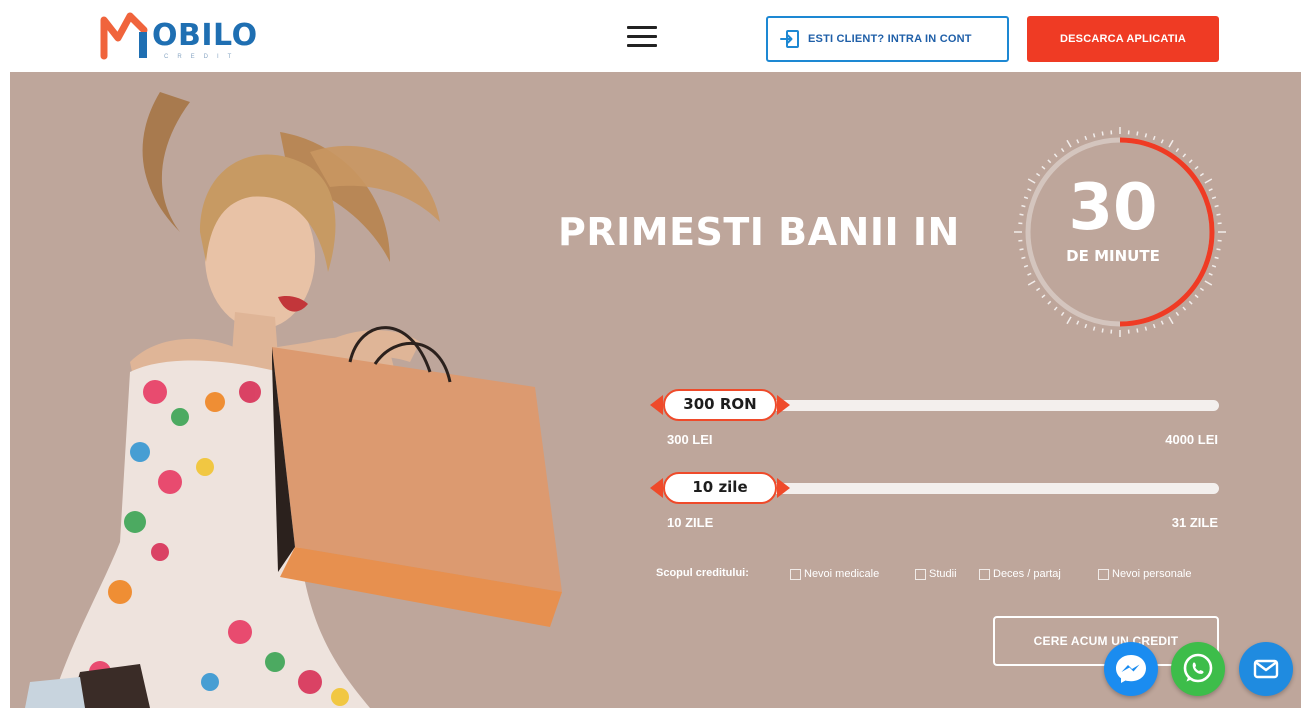 The height and width of the screenshot is (708, 1301). What do you see at coordinates (124, 36) in the screenshot?
I see `logo-m-mark` at bounding box center [124, 36].